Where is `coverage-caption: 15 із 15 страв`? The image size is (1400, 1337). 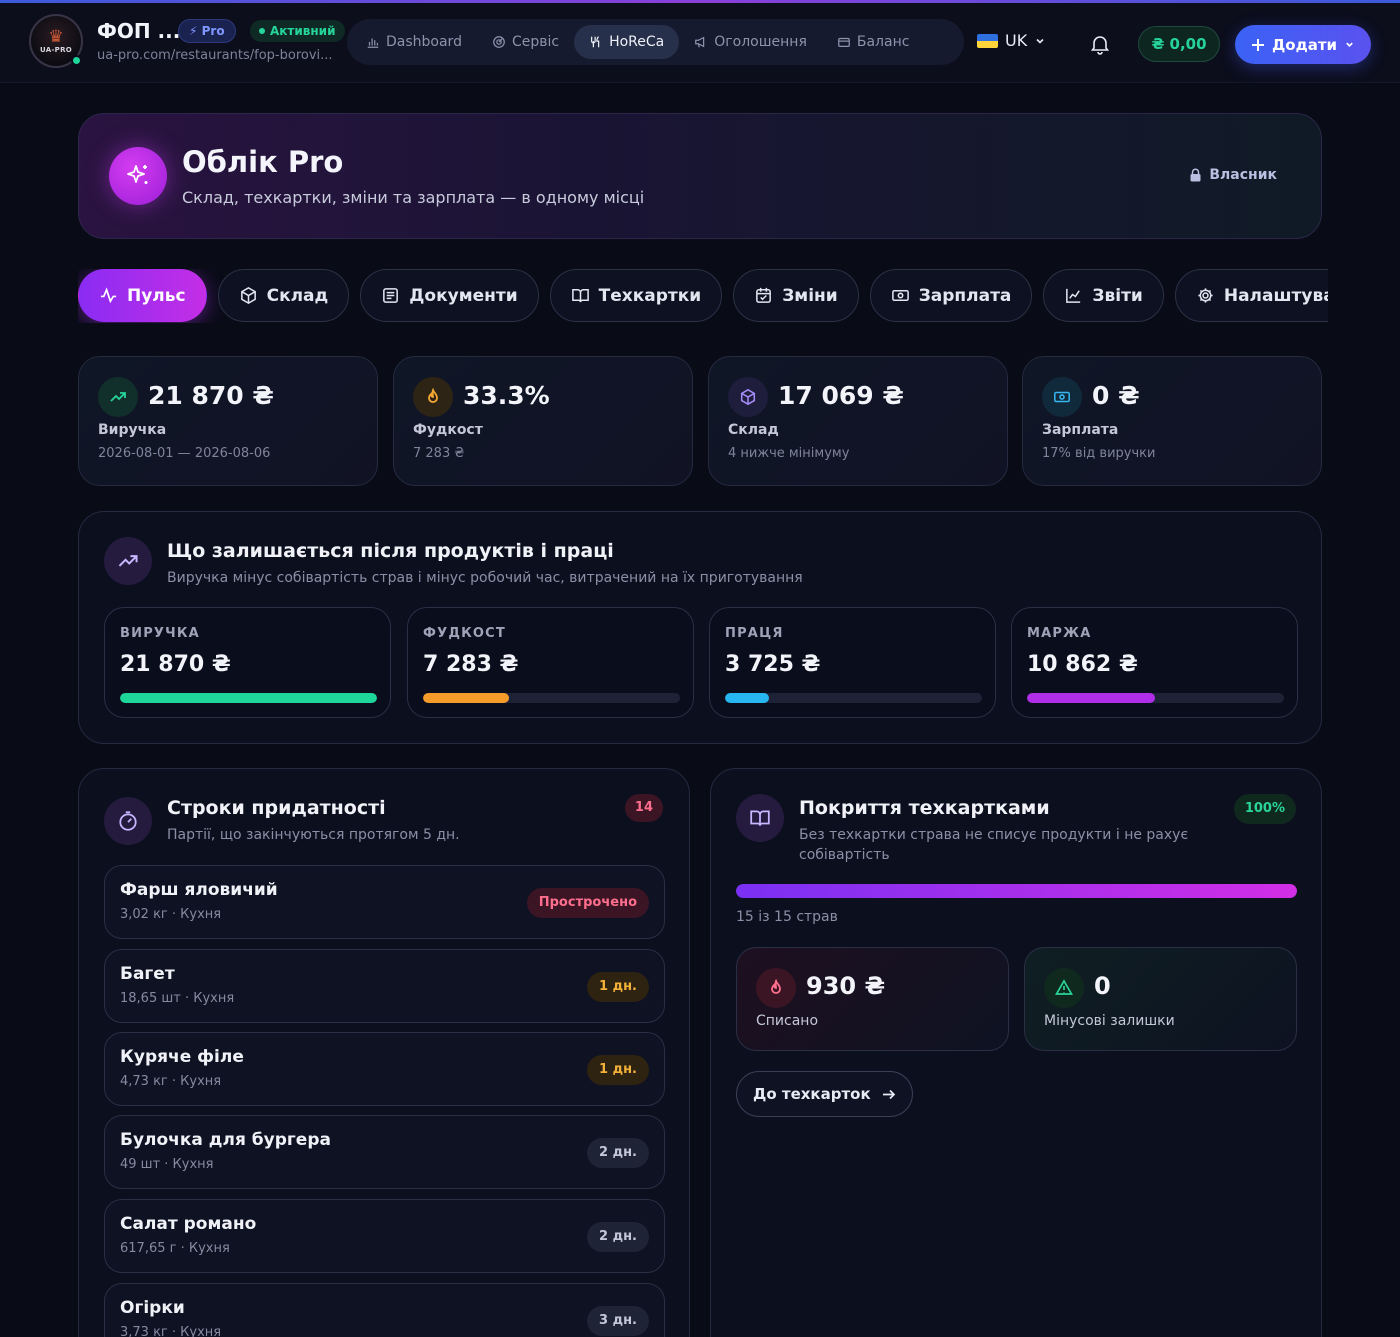
coverage-caption: 15 із 15 страв is located at coordinates (787, 917).